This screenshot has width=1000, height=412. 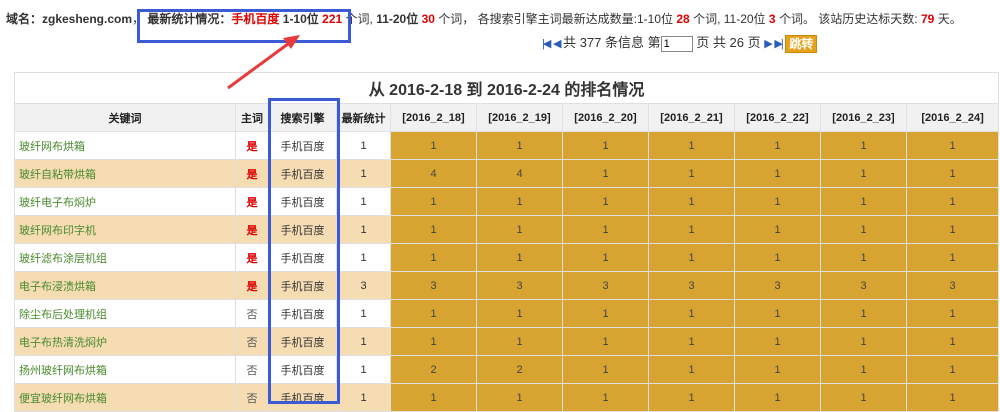 What do you see at coordinates (949, 19) in the screenshot?
I see `days-unit: 天。` at bounding box center [949, 19].